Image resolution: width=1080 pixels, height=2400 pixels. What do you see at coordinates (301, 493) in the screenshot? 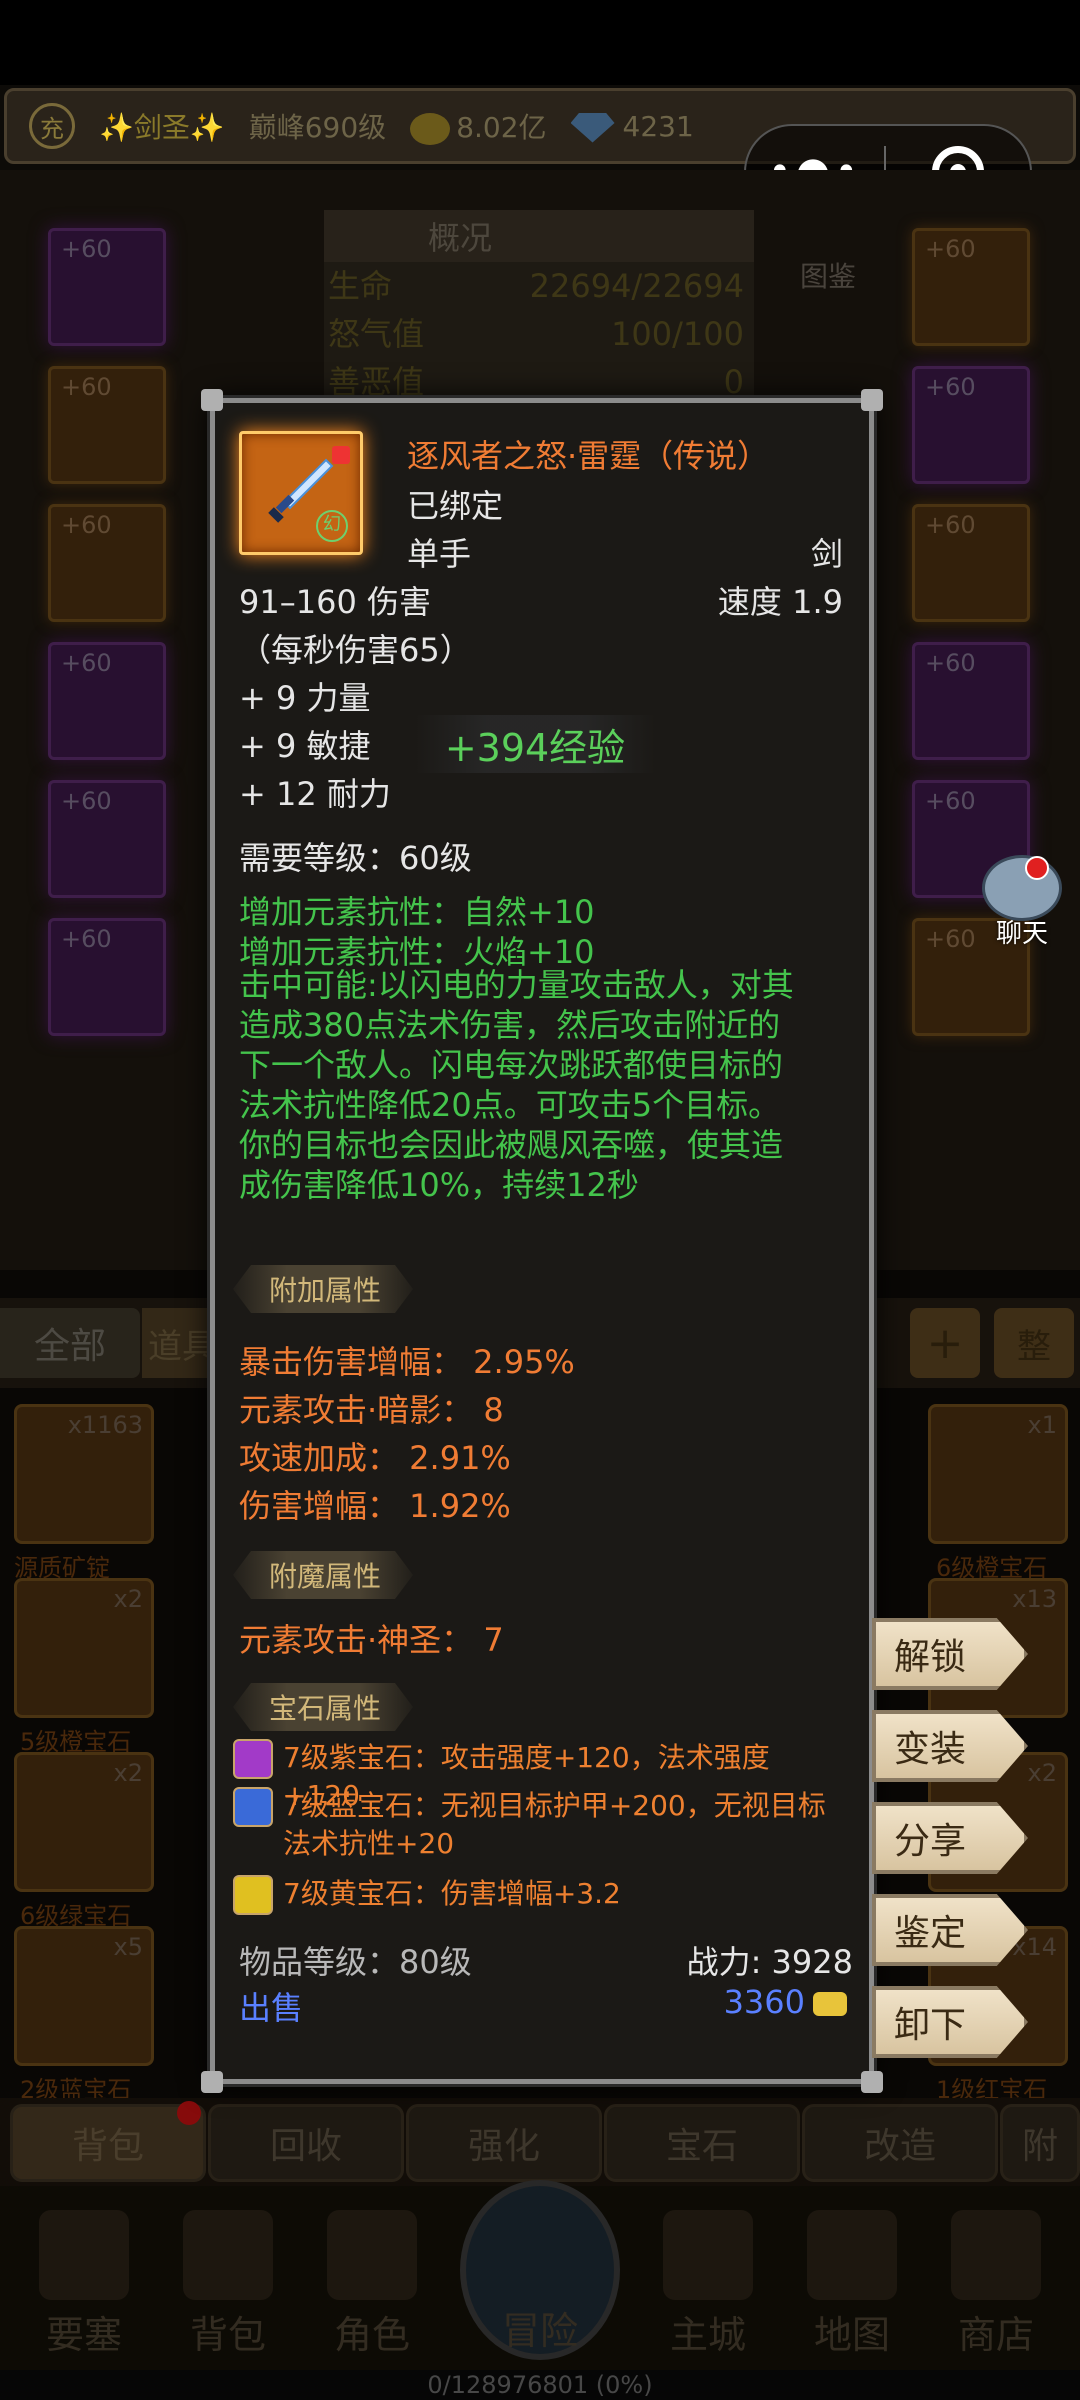
I see `item-icon: 幻` at bounding box center [301, 493].